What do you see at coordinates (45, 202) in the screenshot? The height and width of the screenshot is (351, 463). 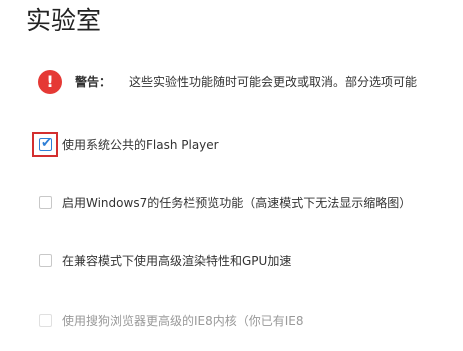 I see `checkbox-win7-taskbar-preview` at bounding box center [45, 202].